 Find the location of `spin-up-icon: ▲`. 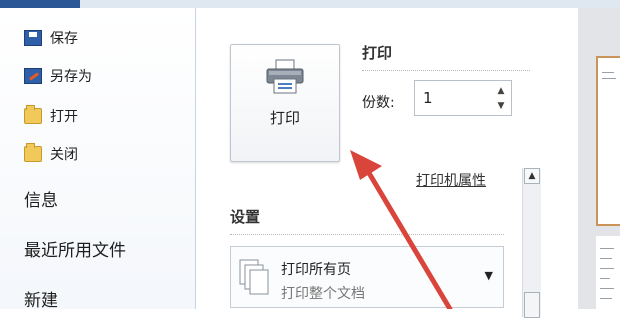

spin-up-icon: ▲ is located at coordinates (501, 91).